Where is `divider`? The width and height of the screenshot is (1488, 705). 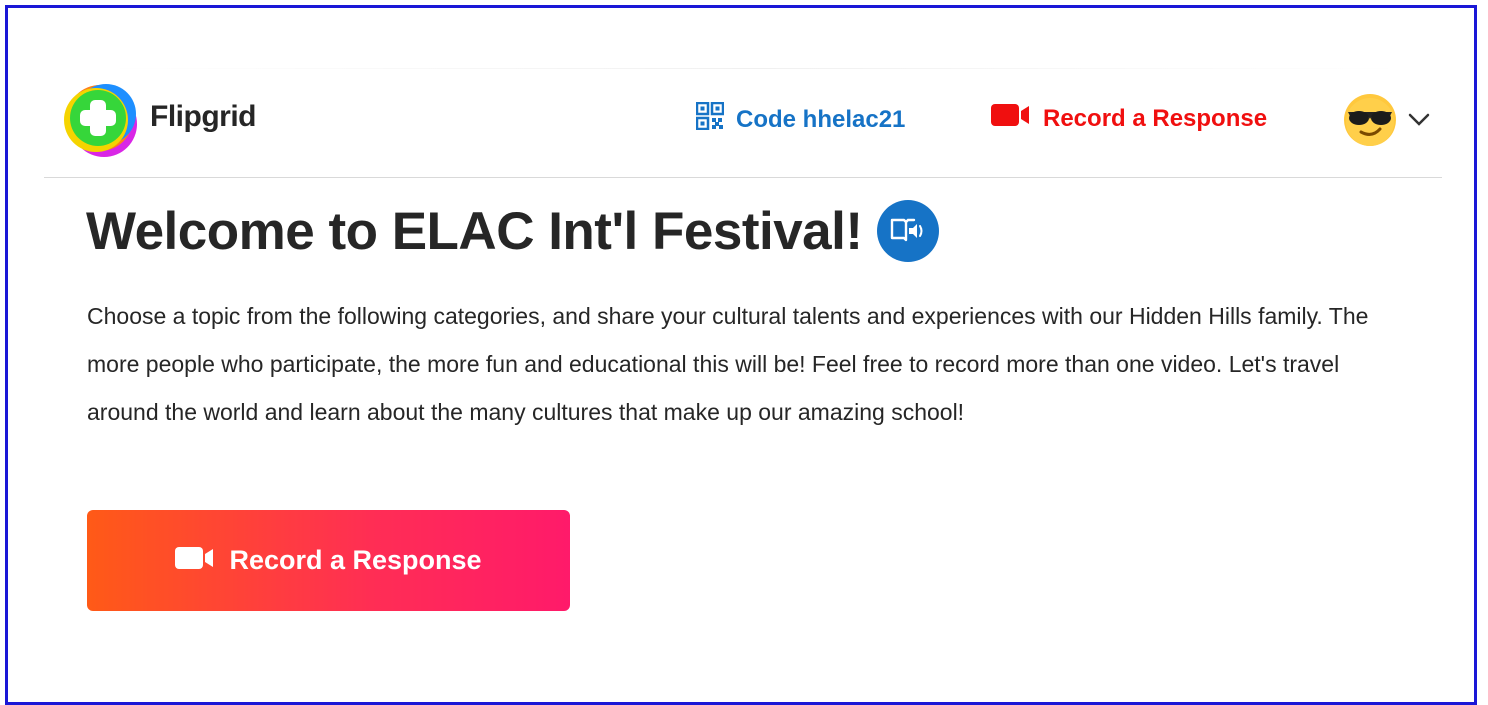 divider is located at coordinates (754, 68).